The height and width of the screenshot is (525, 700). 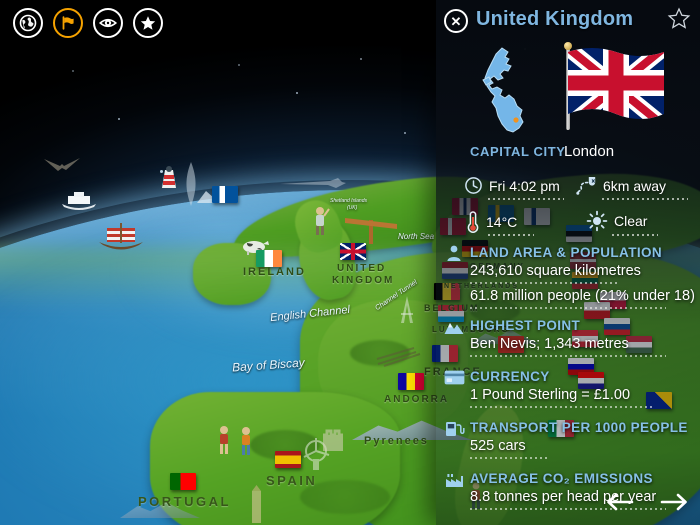 I want to click on footballers-illustration, so click(x=235, y=440).